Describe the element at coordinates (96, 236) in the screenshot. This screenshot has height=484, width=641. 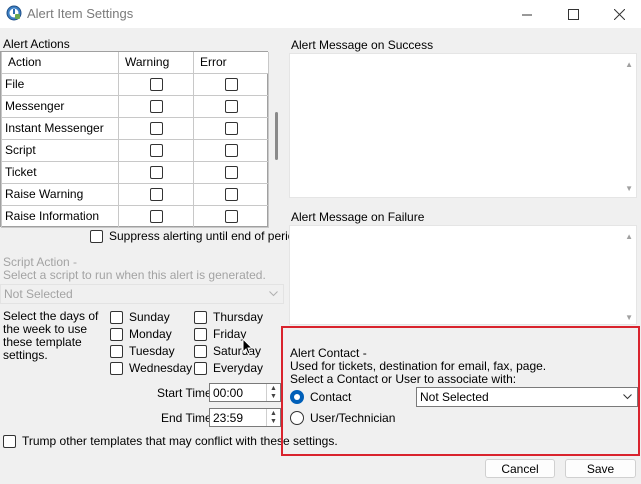
I see `suppress-checkbox-box` at that location.